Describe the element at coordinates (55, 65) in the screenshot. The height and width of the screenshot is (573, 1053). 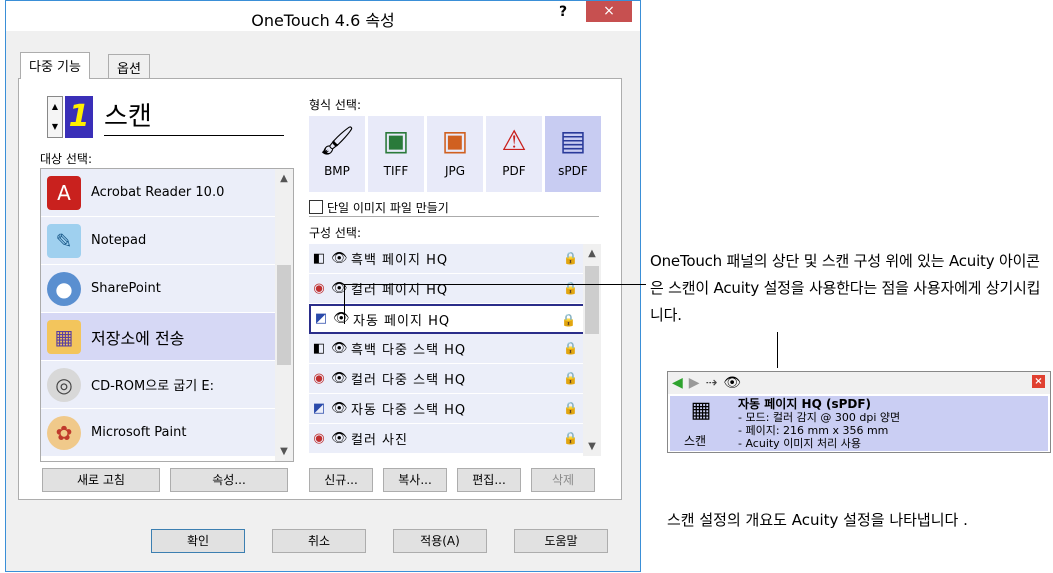
I see `tab-multifunction: 다중 기능` at that location.